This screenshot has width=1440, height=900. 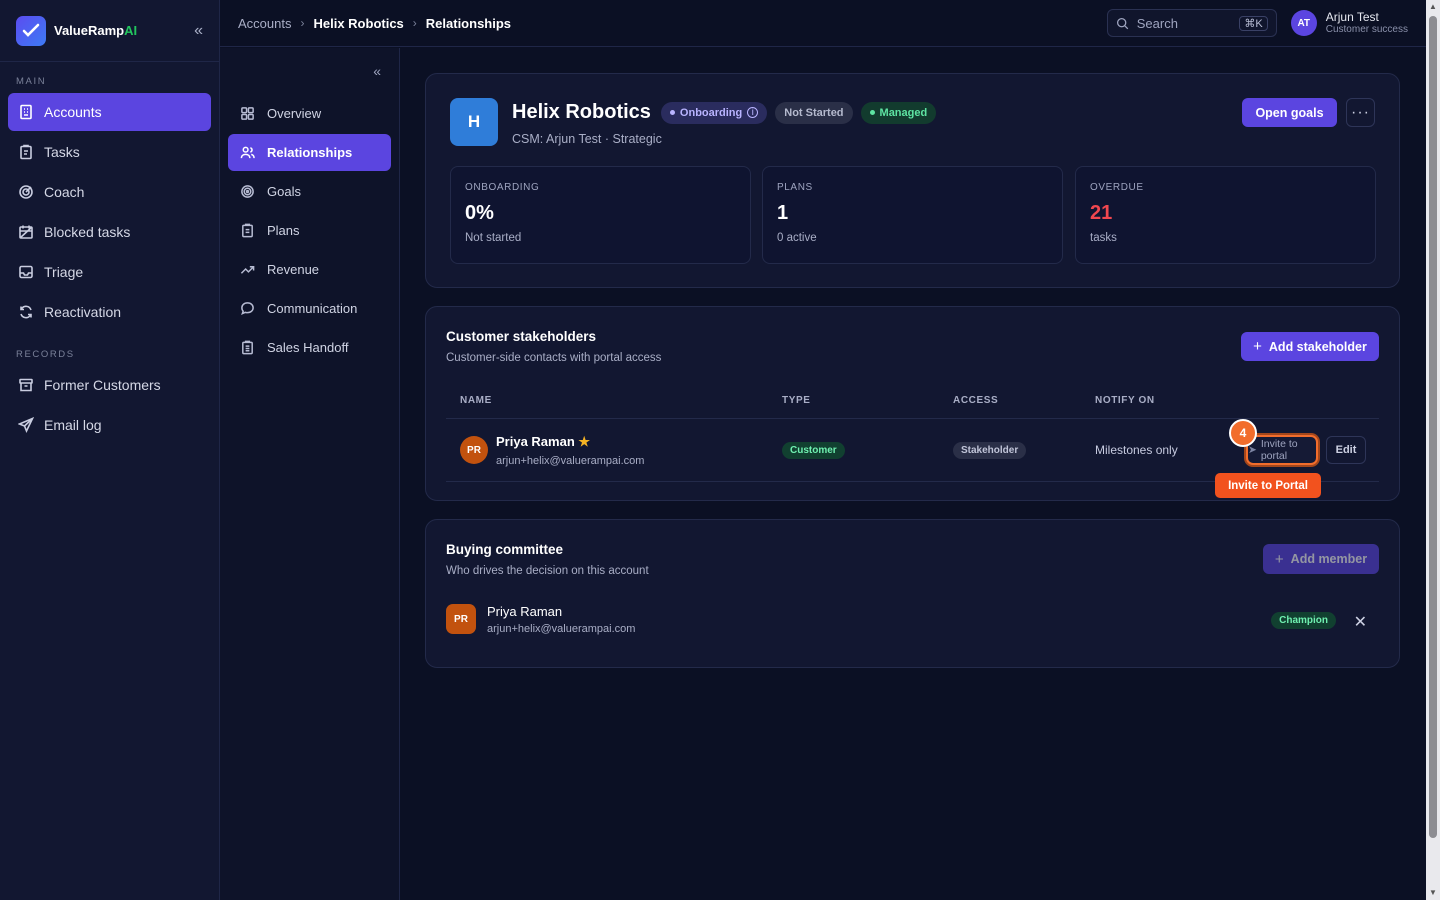 I want to click on section-subtitle: Who drives the decision on this account, so click(x=547, y=571).